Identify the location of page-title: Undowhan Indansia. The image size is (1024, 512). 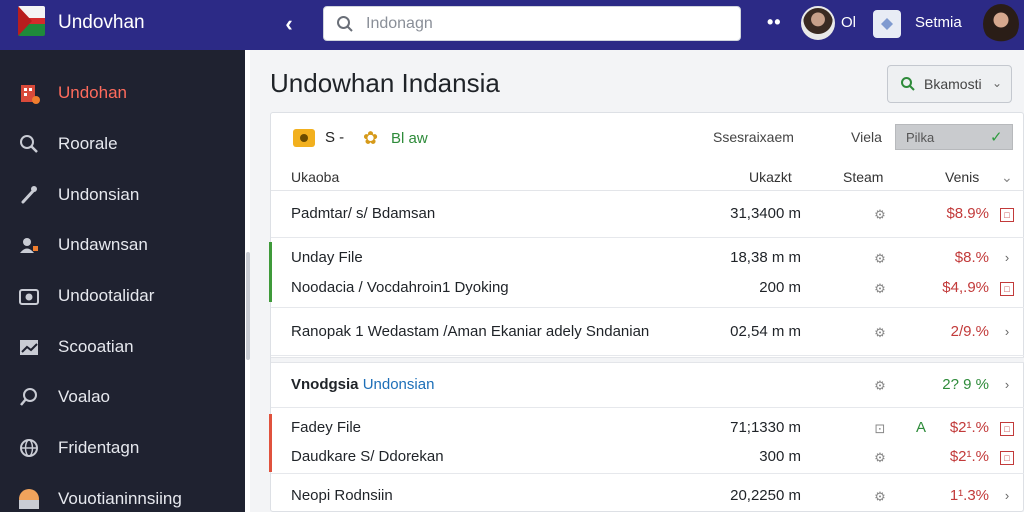
(385, 83).